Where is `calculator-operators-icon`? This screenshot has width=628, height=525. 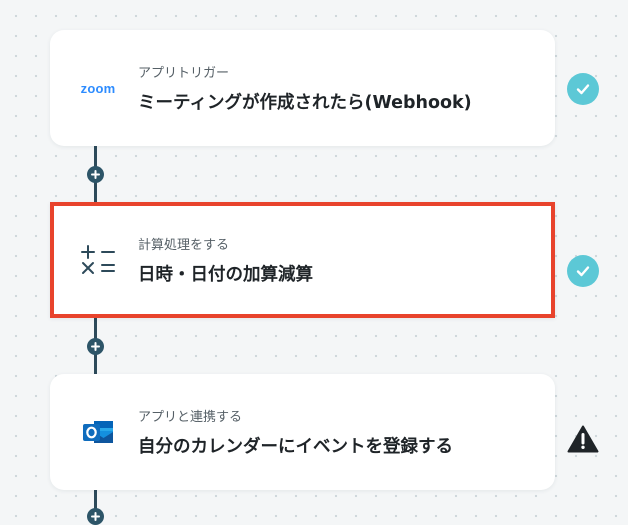 calculator-operators-icon is located at coordinates (98, 260).